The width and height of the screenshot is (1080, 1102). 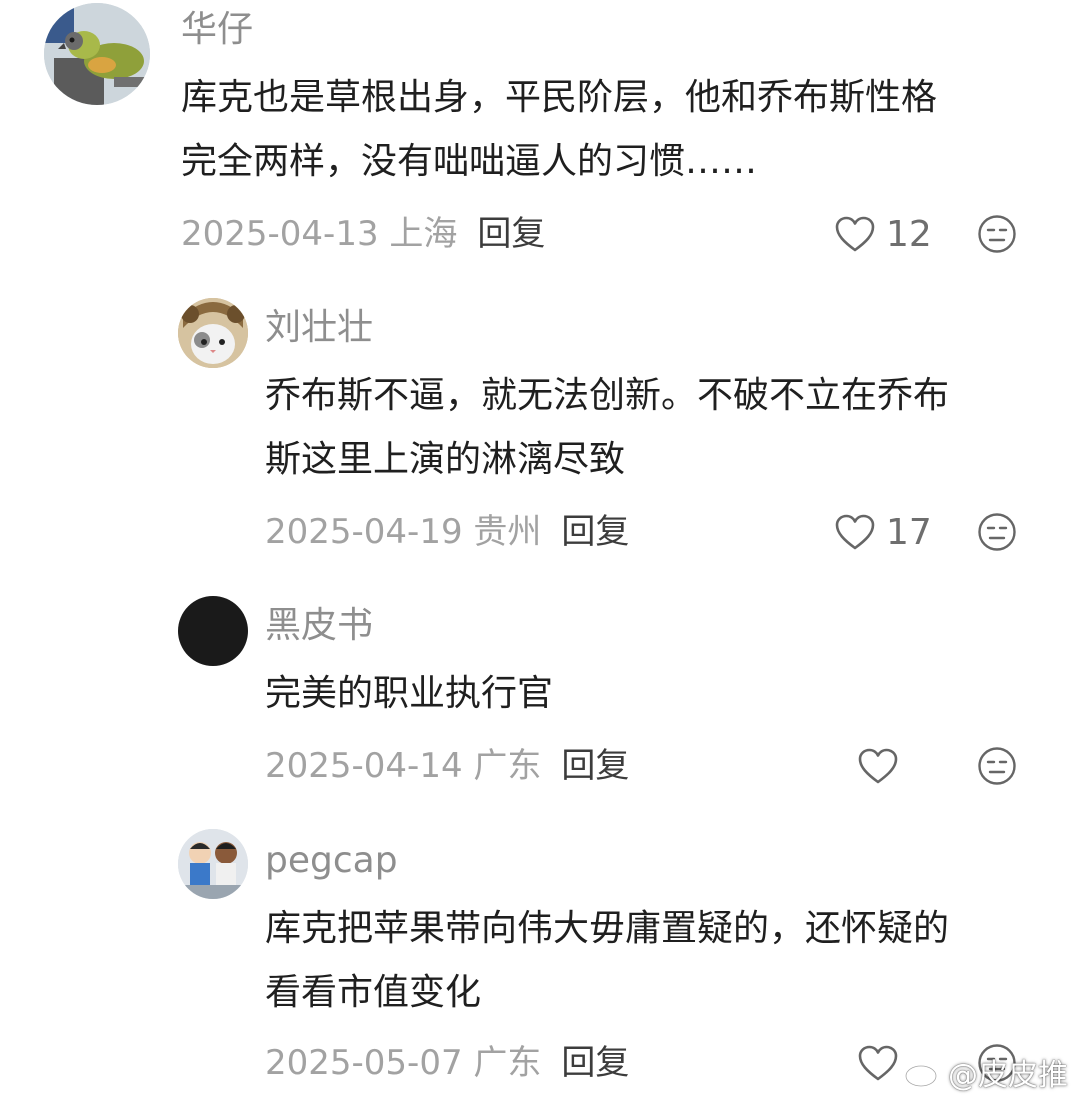 I want to click on cat-avatar-image, so click(x=213, y=333).